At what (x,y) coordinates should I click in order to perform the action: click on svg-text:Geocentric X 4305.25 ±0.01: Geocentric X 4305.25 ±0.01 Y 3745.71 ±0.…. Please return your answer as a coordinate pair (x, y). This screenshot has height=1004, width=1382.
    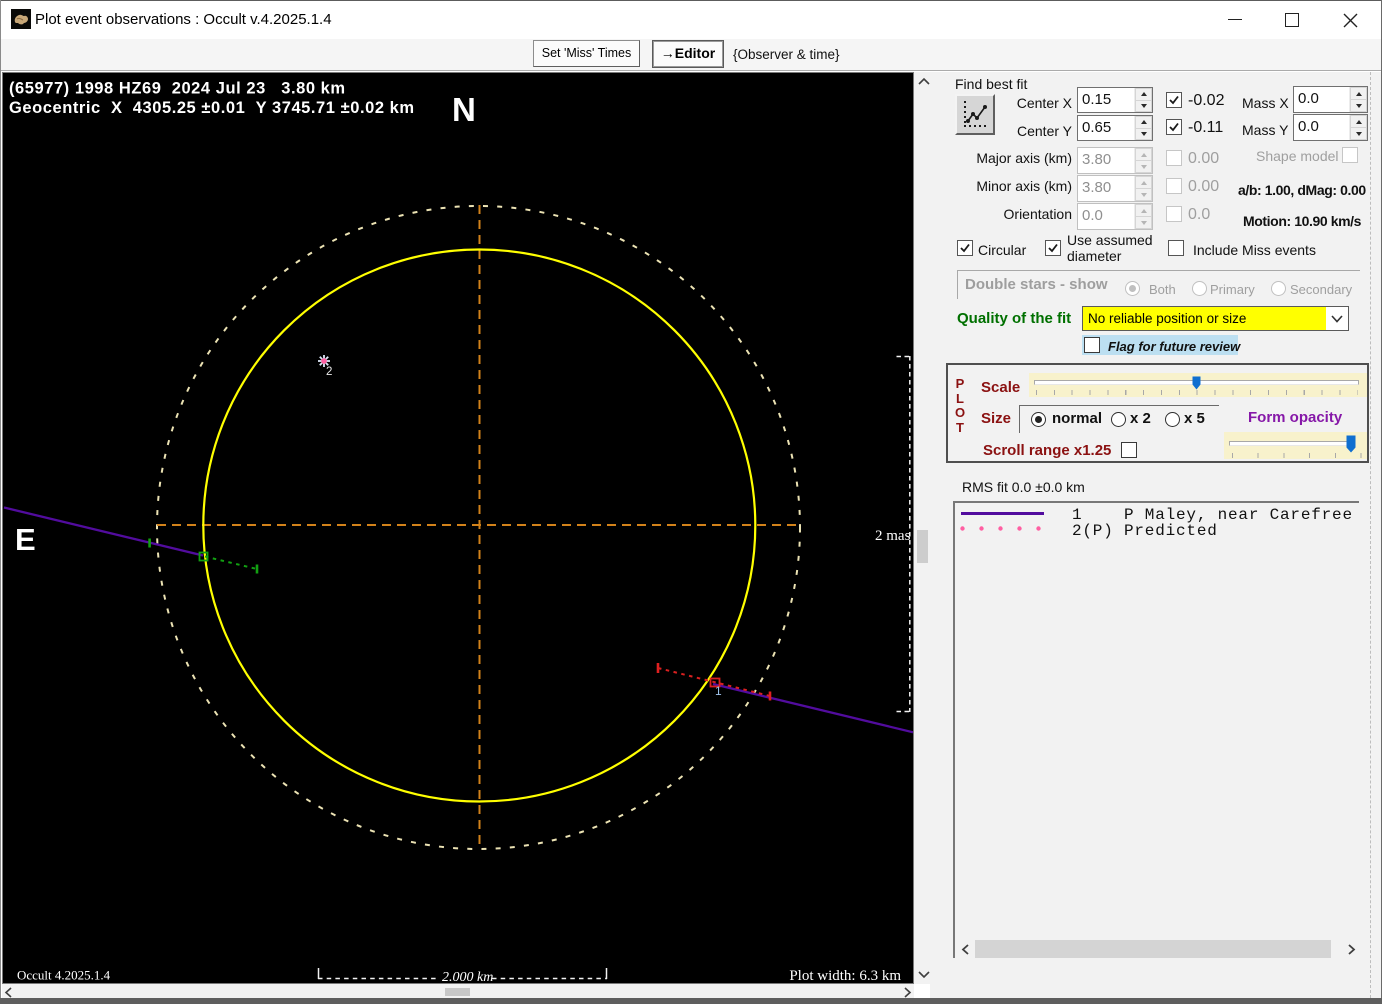
    Looking at the image, I should click on (212, 108).